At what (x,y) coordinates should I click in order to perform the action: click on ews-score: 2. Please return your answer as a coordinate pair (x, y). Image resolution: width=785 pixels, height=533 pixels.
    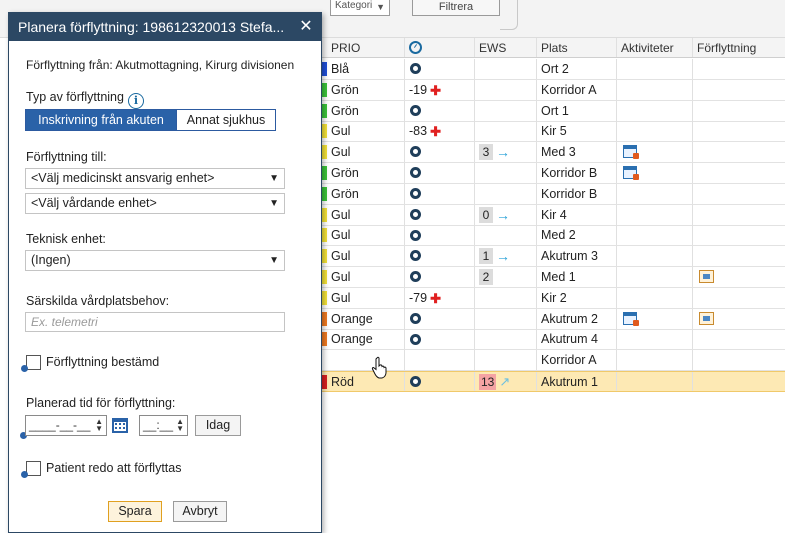
    Looking at the image, I should click on (486, 277).